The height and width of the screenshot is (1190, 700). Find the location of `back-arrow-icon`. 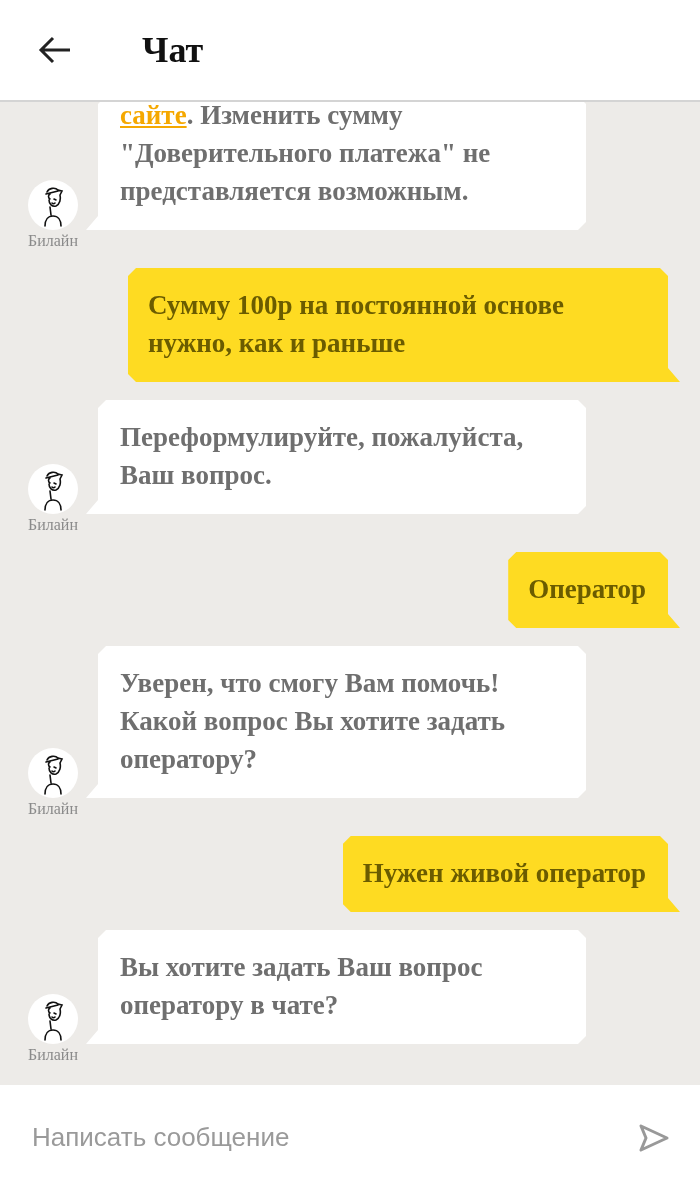

back-arrow-icon is located at coordinates (55, 50).